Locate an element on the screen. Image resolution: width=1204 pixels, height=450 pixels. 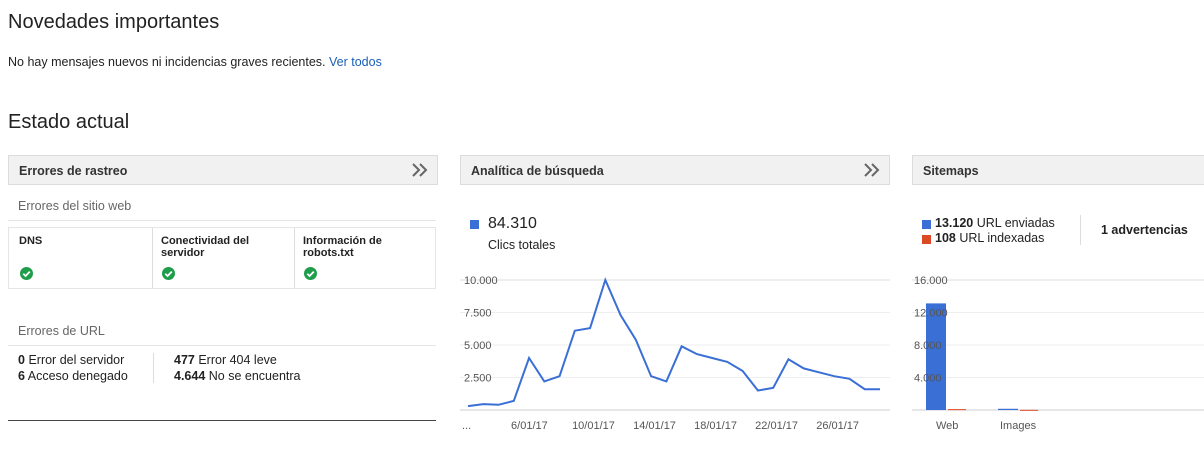
x-tick-label: Images is located at coordinates (1018, 426).